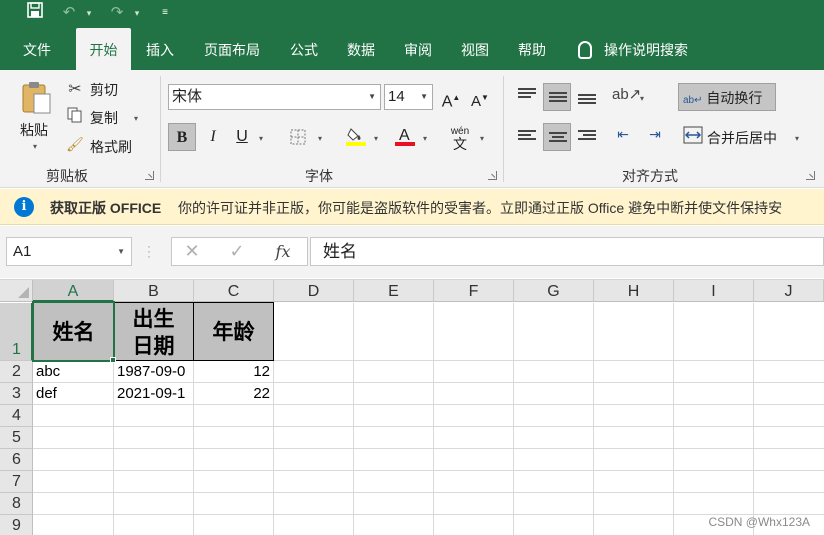 The width and height of the screenshot is (824, 535). I want to click on font-color-dropdown-icon: ▾, so click(425, 138).